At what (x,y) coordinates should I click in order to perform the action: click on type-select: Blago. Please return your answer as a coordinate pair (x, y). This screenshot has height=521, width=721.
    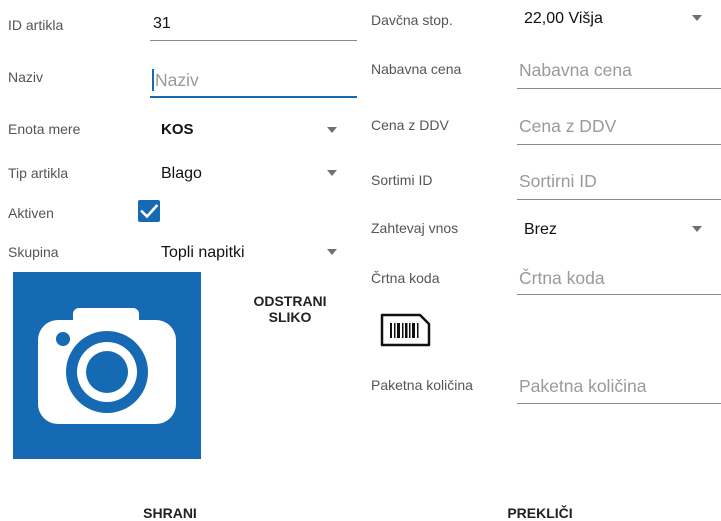
    Looking at the image, I should click on (181, 174).